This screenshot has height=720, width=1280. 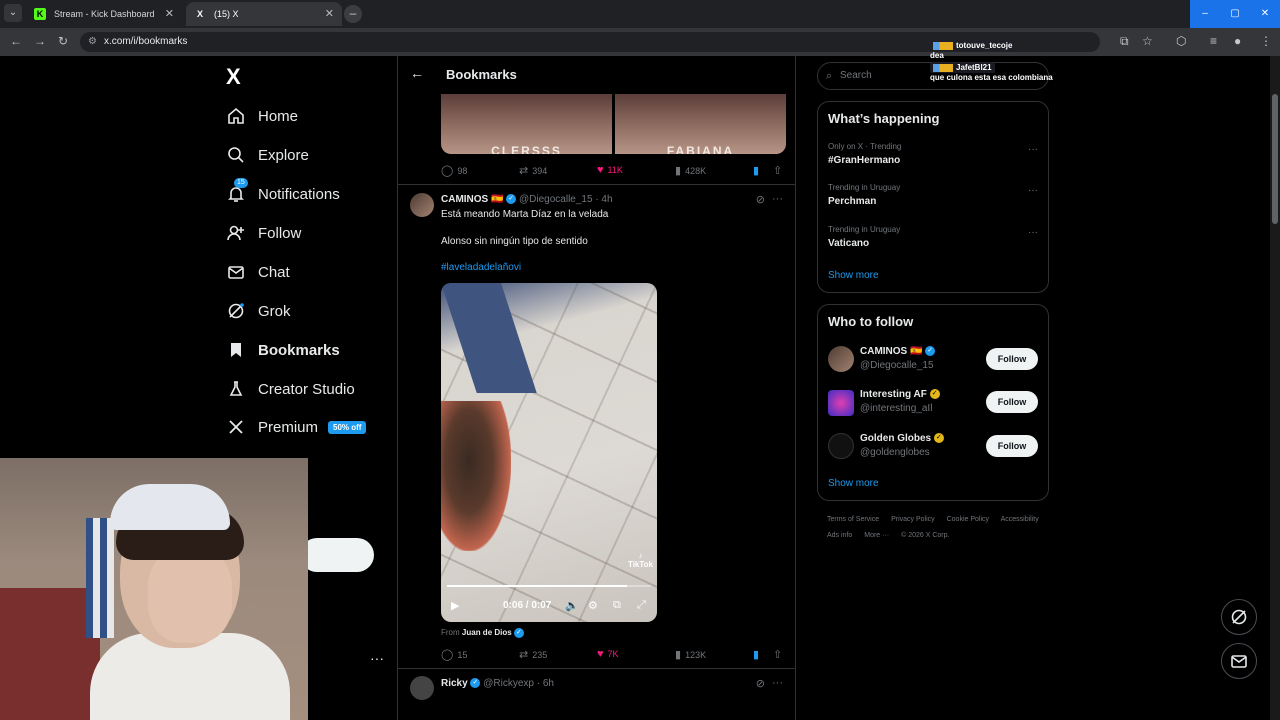 I want to click on previous-tweet-images: CLERSSS FABIANA, so click(x=613, y=124).